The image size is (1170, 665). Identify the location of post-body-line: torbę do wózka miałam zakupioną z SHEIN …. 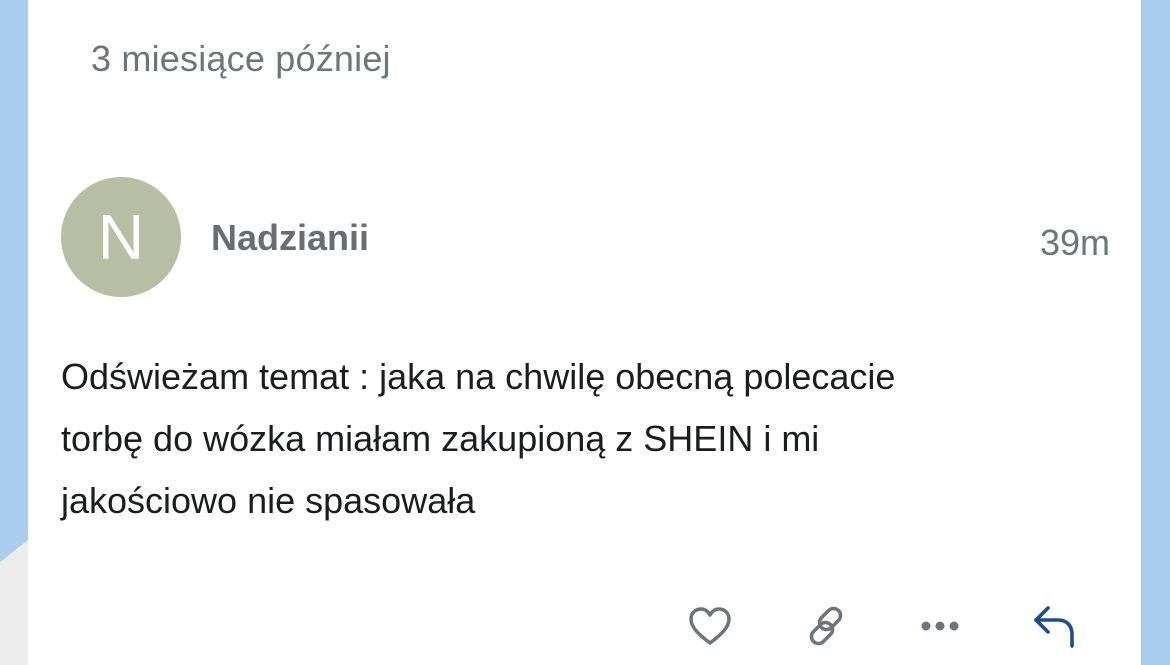
(440, 438).